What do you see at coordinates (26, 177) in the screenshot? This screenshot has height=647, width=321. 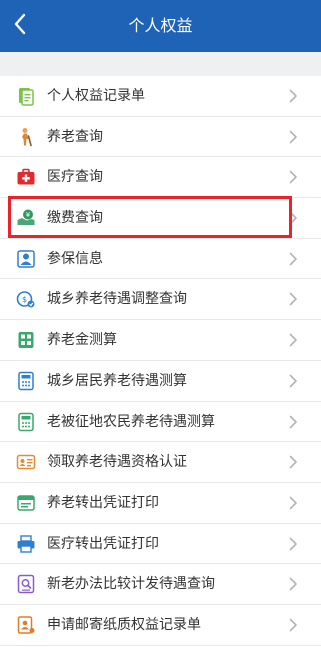 I see `medical-kit-icon` at bounding box center [26, 177].